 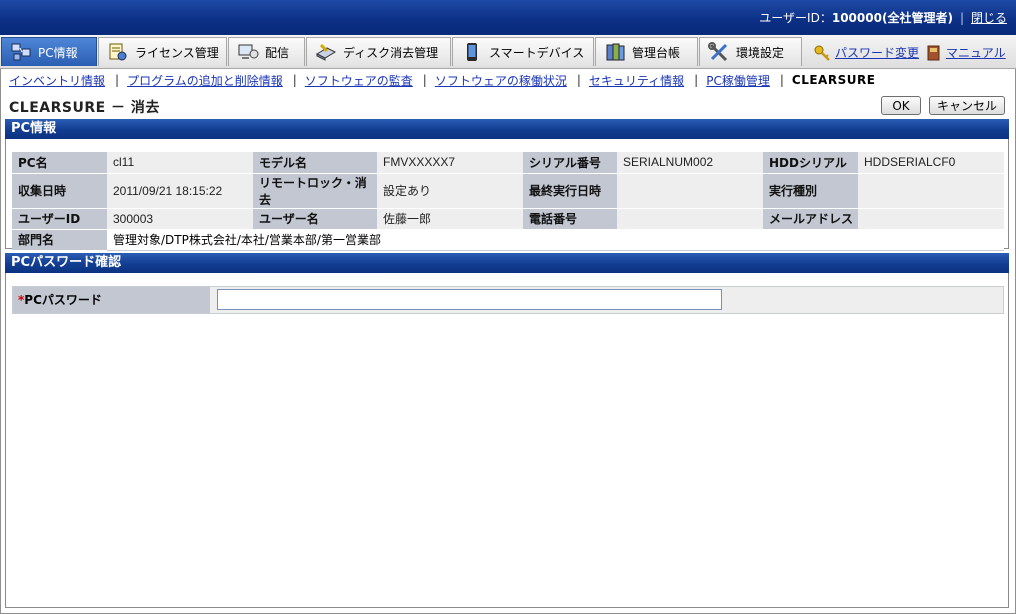 What do you see at coordinates (976, 52) in the screenshot?
I see `manual-link: マニュアル` at bounding box center [976, 52].